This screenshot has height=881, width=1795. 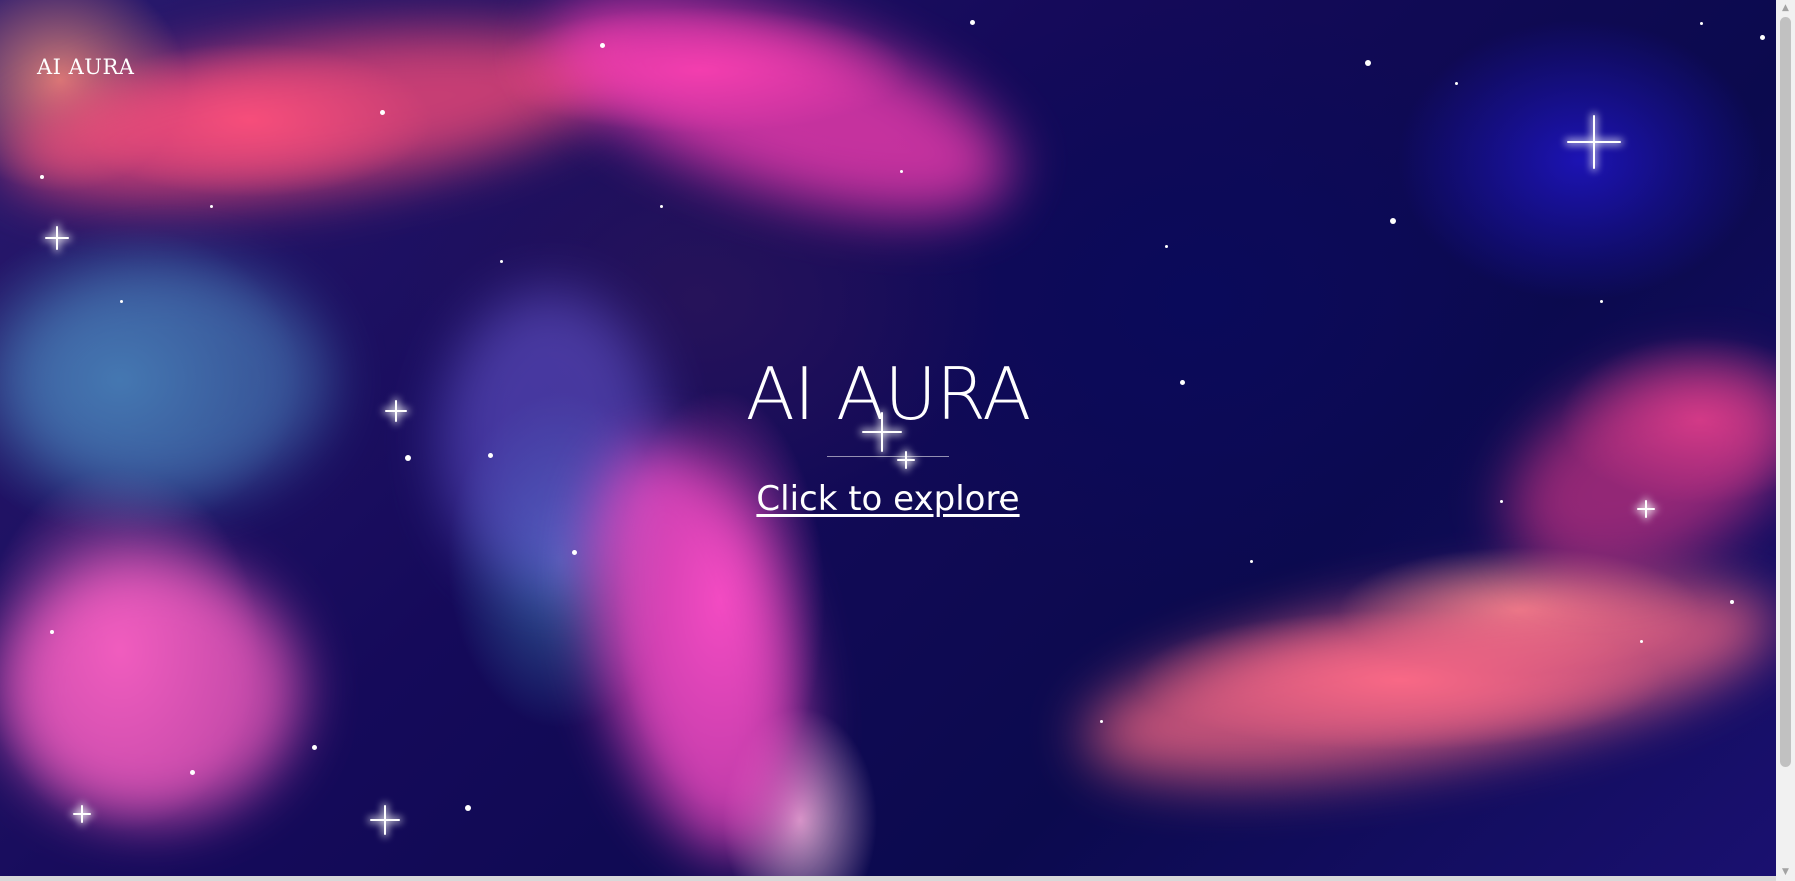 What do you see at coordinates (1785, 392) in the screenshot?
I see `scrollbar-thumb` at bounding box center [1785, 392].